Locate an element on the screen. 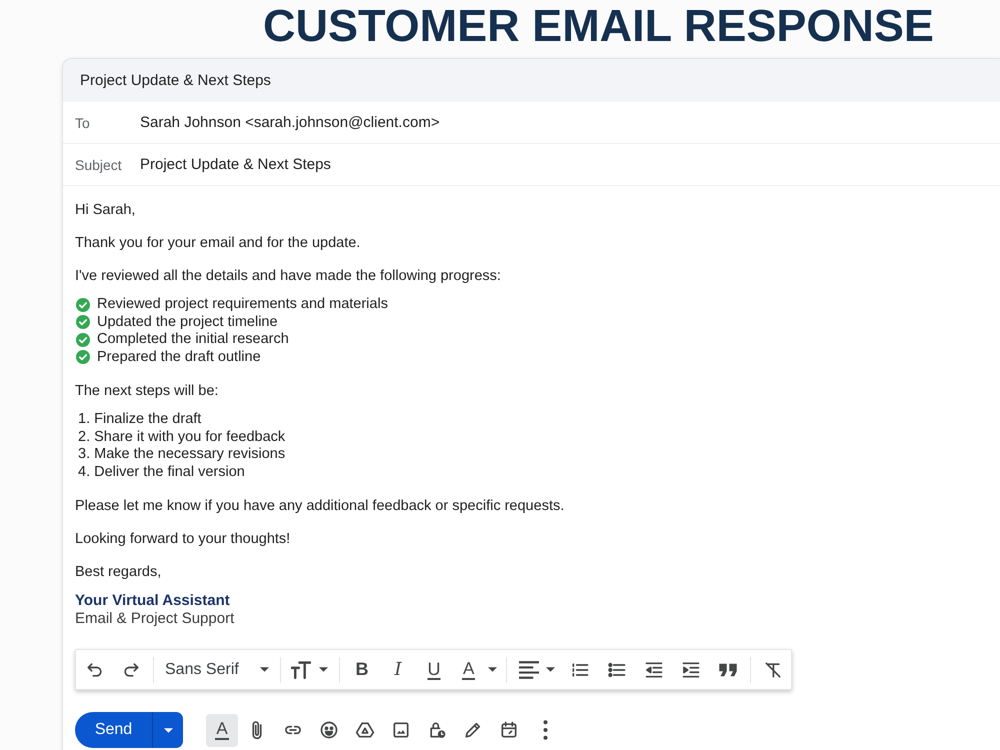  align-left-icon is located at coordinates (529, 670).